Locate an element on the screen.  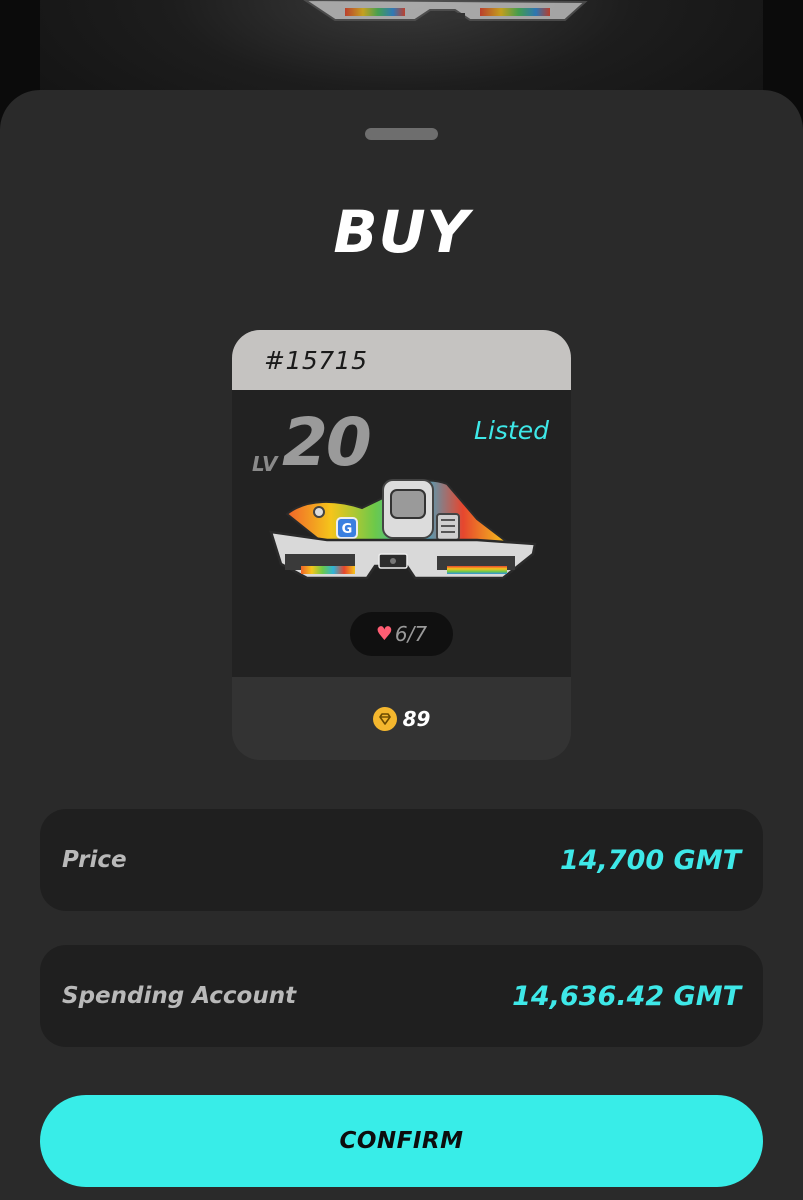
durability-badge: ♥ 6/7 is located at coordinates (401, 634).